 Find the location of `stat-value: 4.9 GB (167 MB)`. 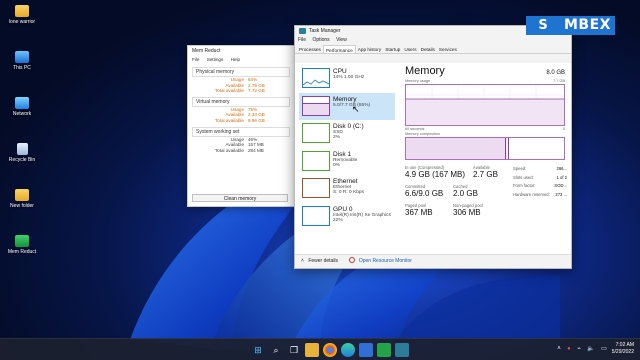

stat-value: 4.9 GB (167 MB) is located at coordinates (435, 174).